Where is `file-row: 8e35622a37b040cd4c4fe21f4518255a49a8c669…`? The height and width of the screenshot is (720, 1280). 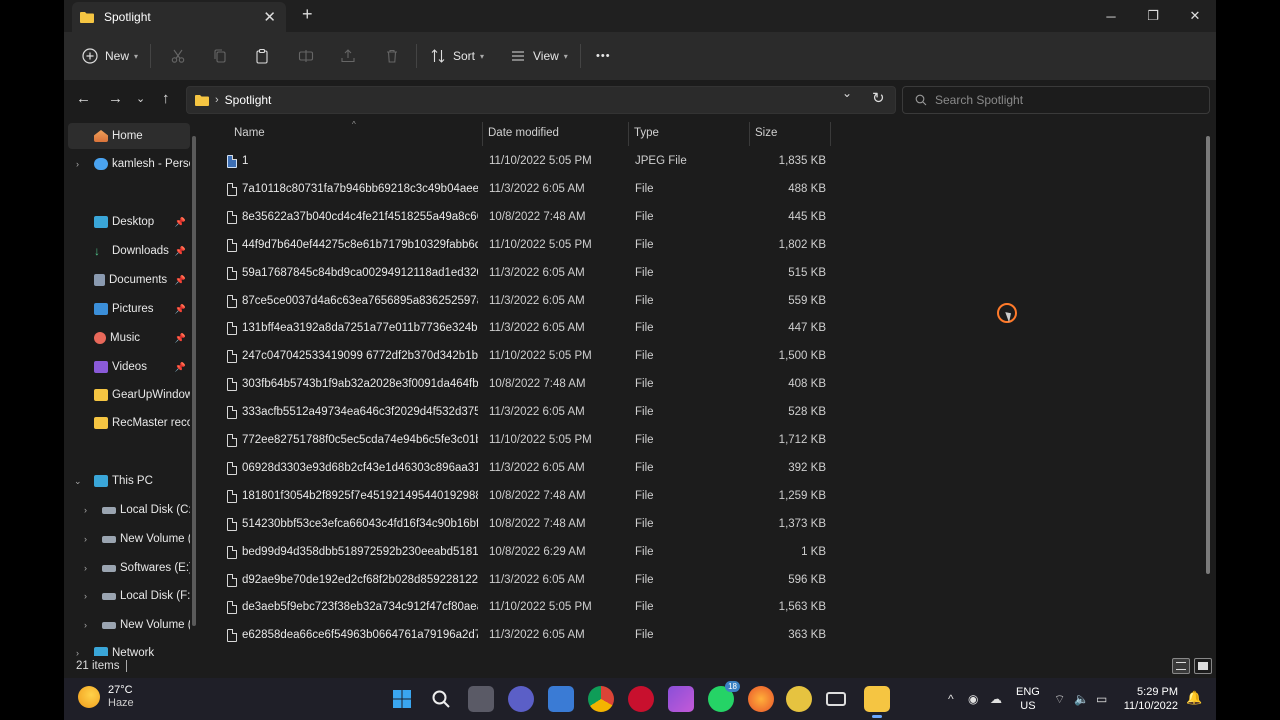
file-row: 8e35622a37b040cd4c4fe21f4518255a49a8c669… is located at coordinates (521, 218).